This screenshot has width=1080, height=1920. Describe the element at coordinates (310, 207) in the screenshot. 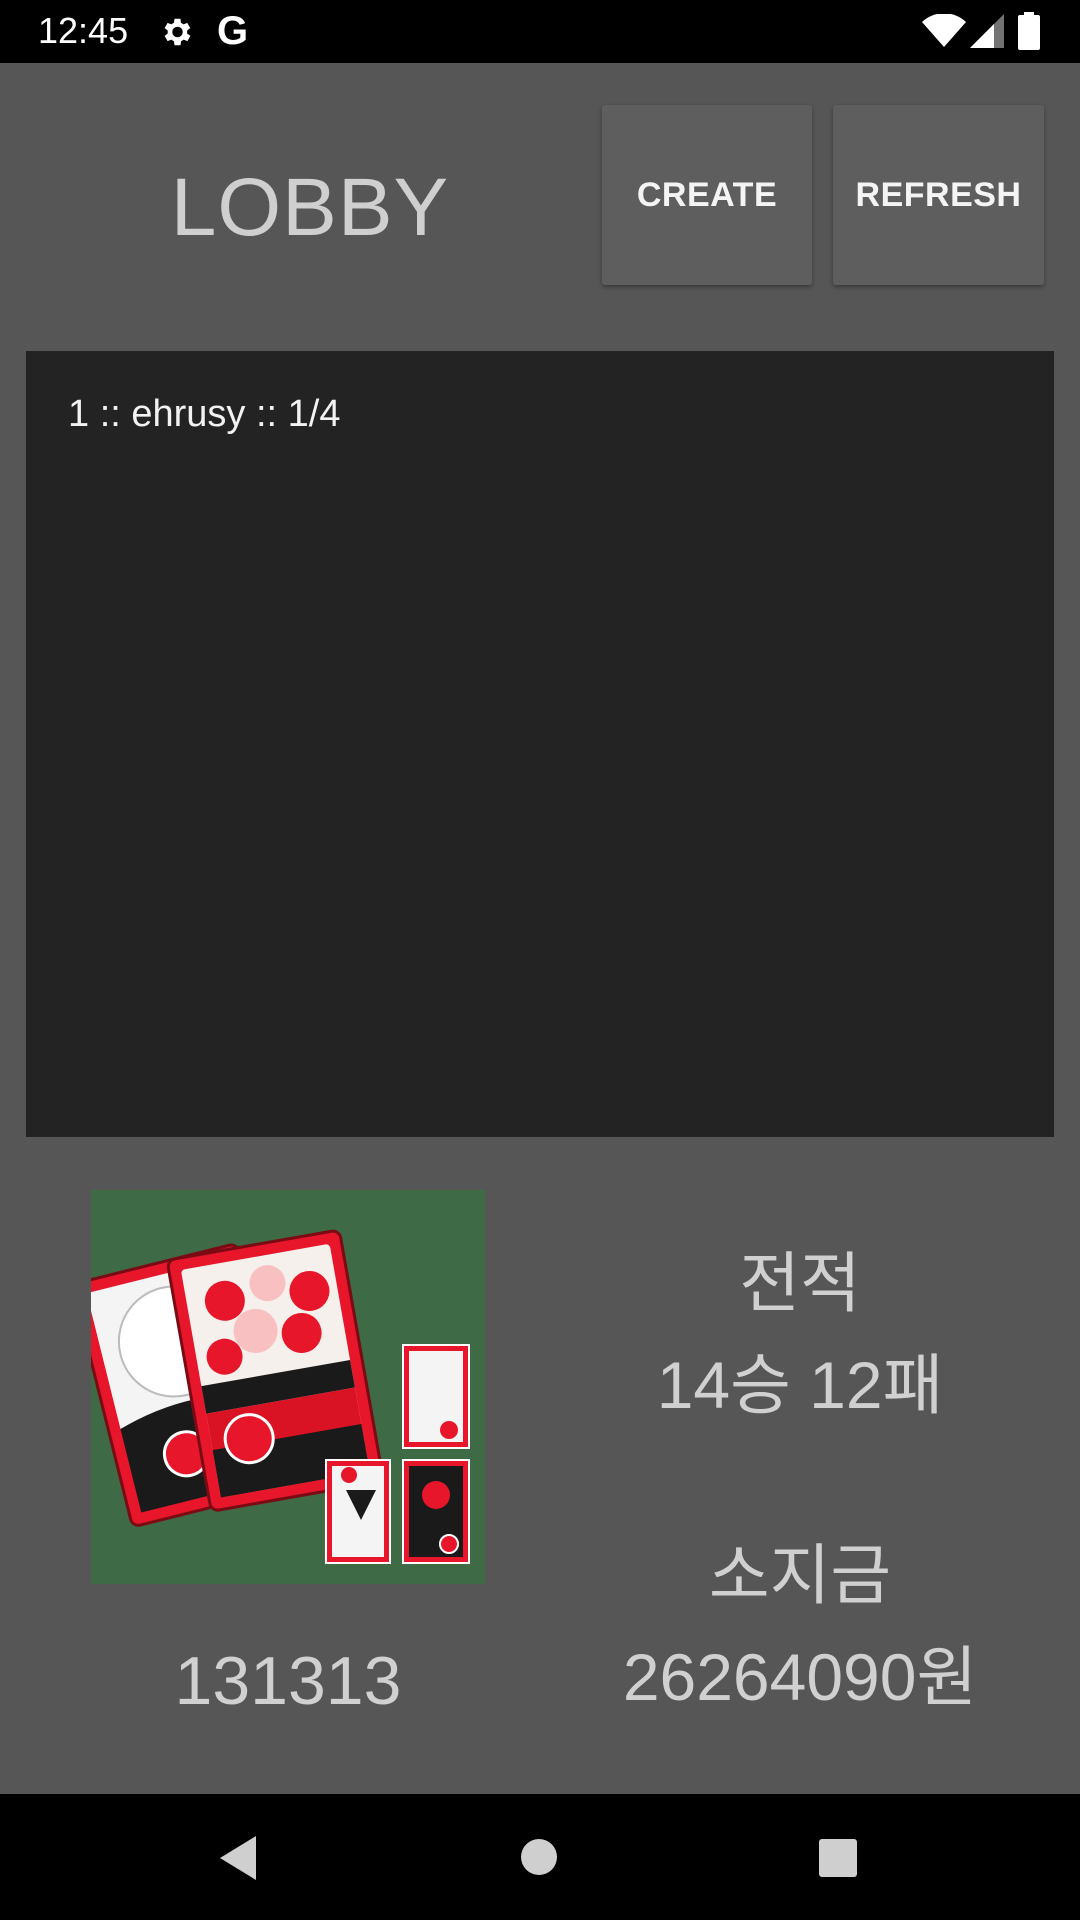

I see `page-title: LOBBY` at that location.